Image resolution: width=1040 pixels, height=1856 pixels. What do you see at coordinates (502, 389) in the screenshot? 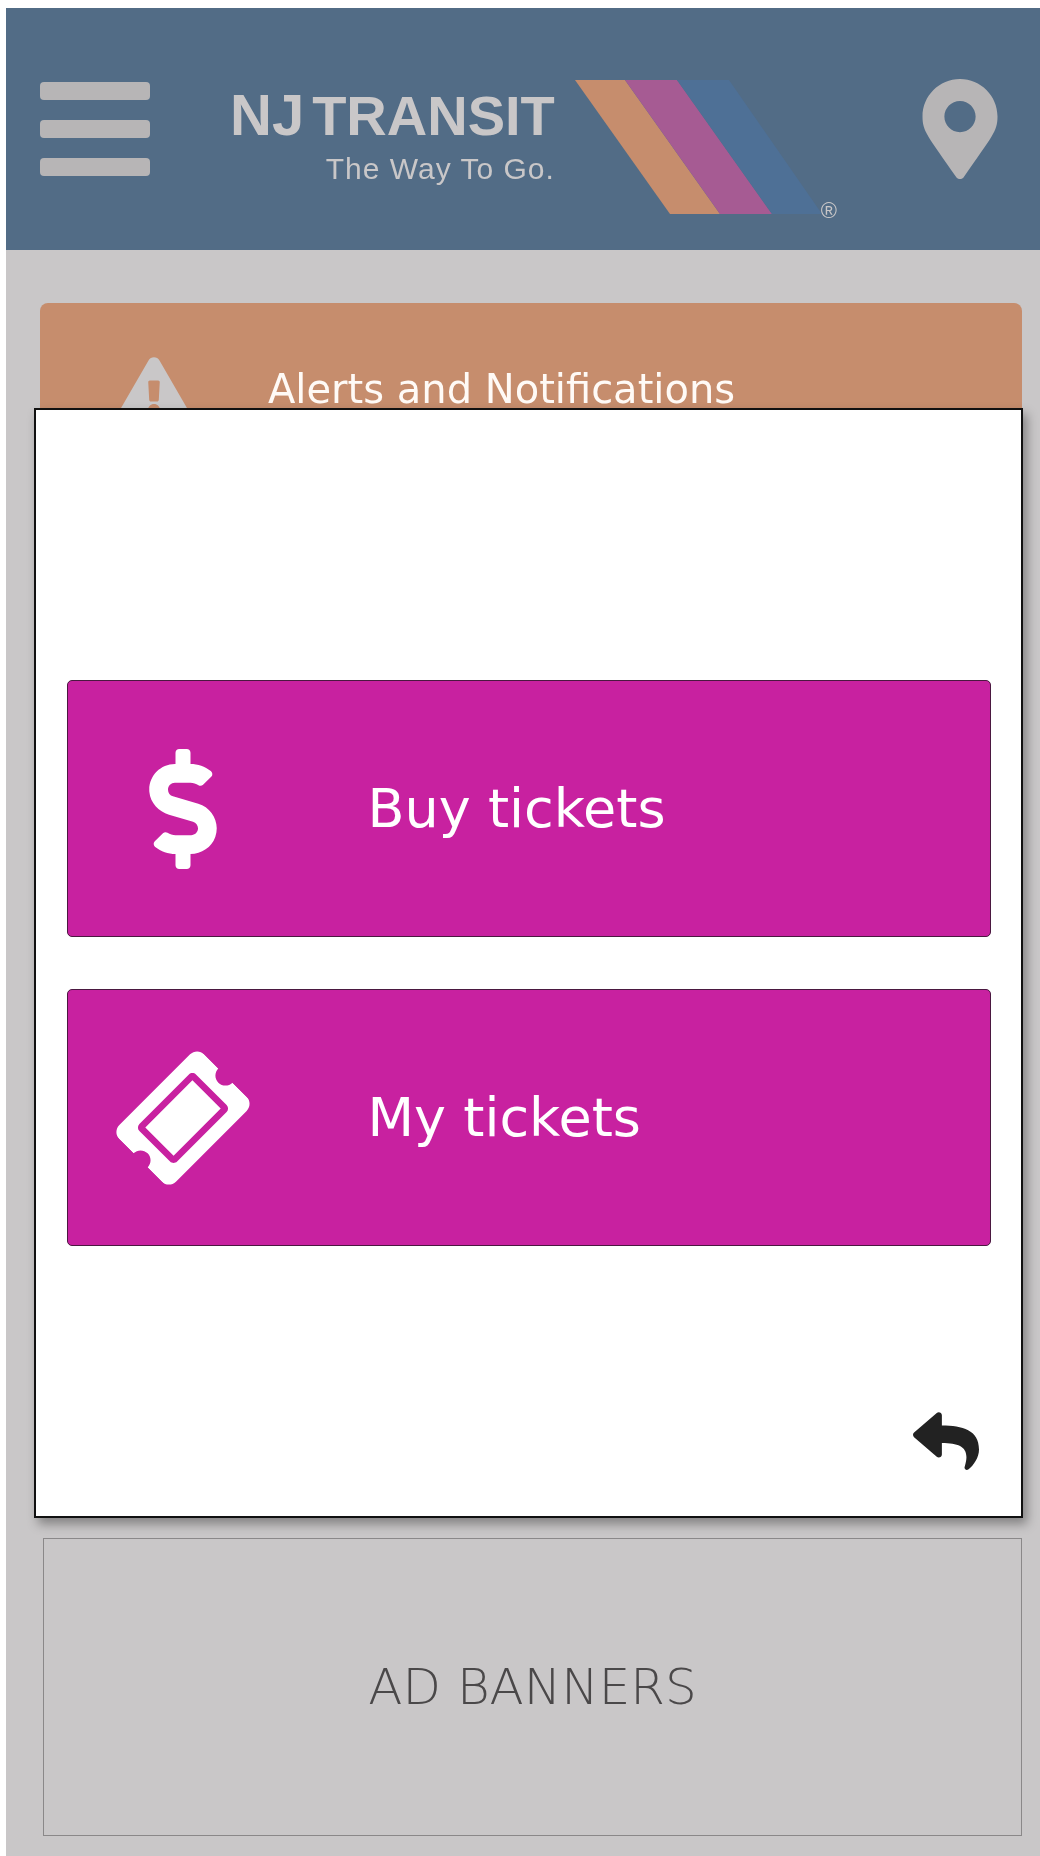
I see `alert-label: Alerts and Notifications` at bounding box center [502, 389].